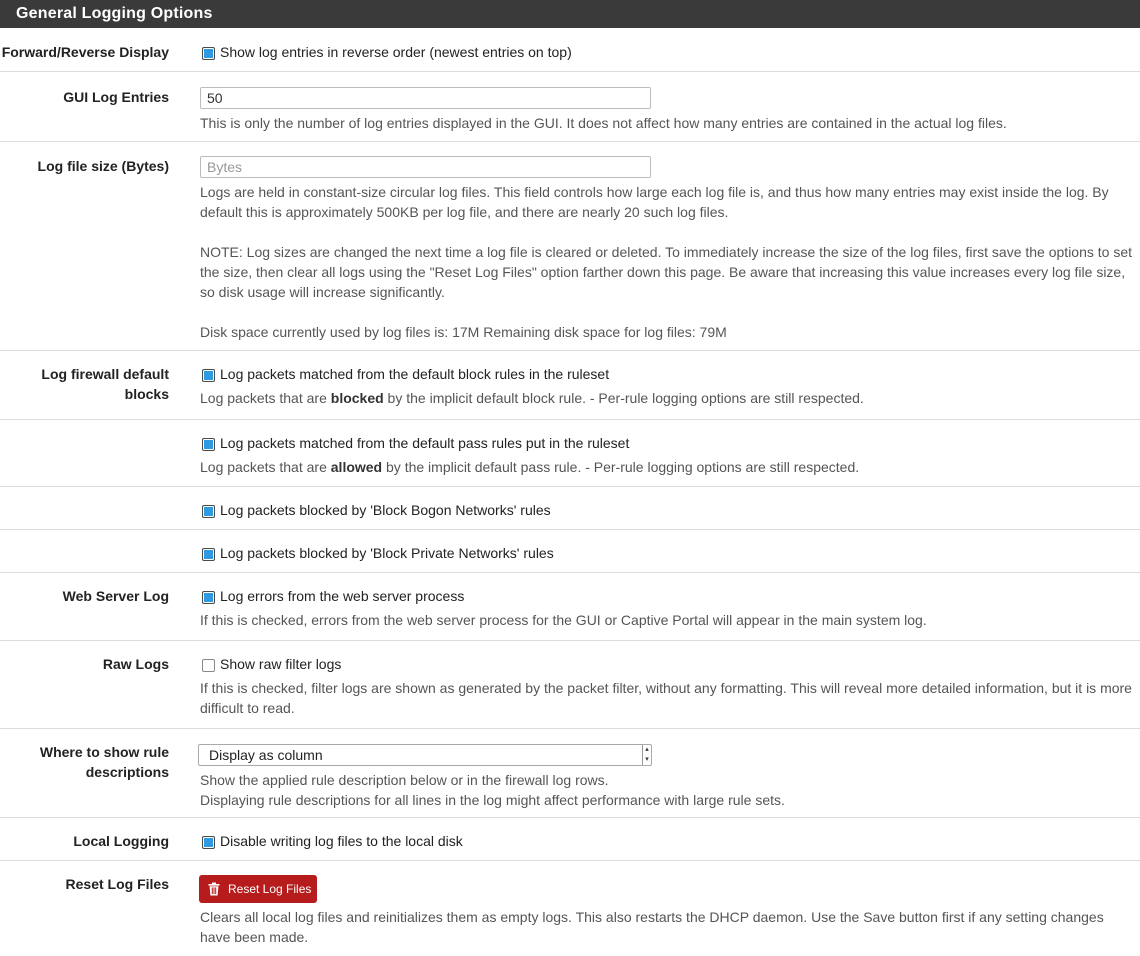 The height and width of the screenshot is (956, 1140). What do you see at coordinates (280, 664) in the screenshot?
I see `raw-logs-checkbox-label: Show raw filter logs` at bounding box center [280, 664].